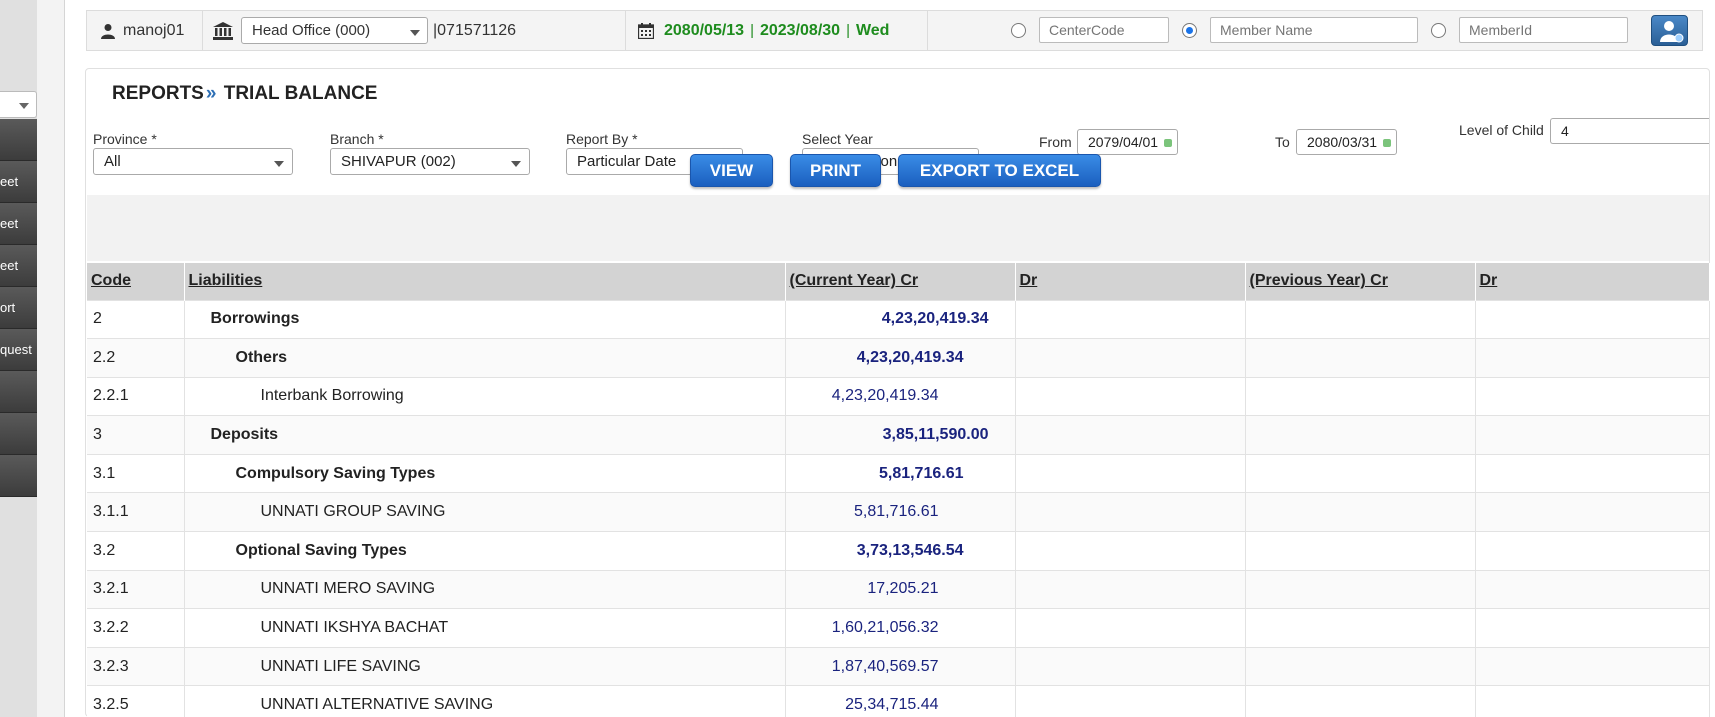  I want to click on memberid-radio, so click(1438, 30).